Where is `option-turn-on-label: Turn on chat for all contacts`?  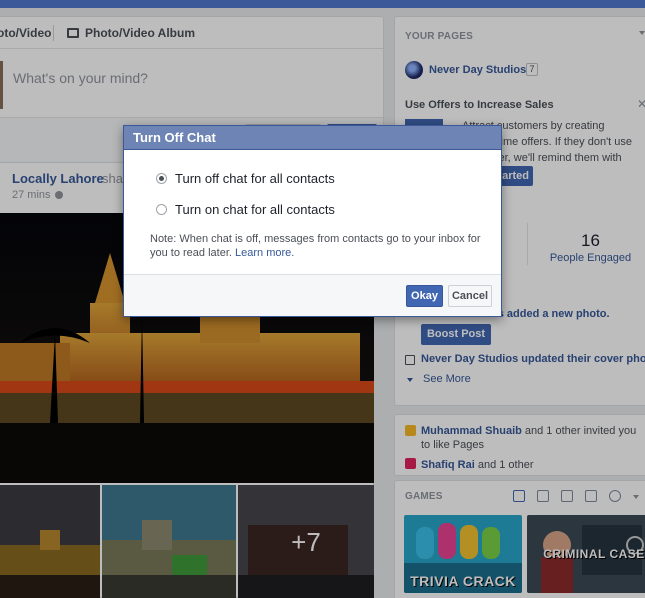
option-turn-on-label: Turn on chat for all contacts is located at coordinates (255, 209).